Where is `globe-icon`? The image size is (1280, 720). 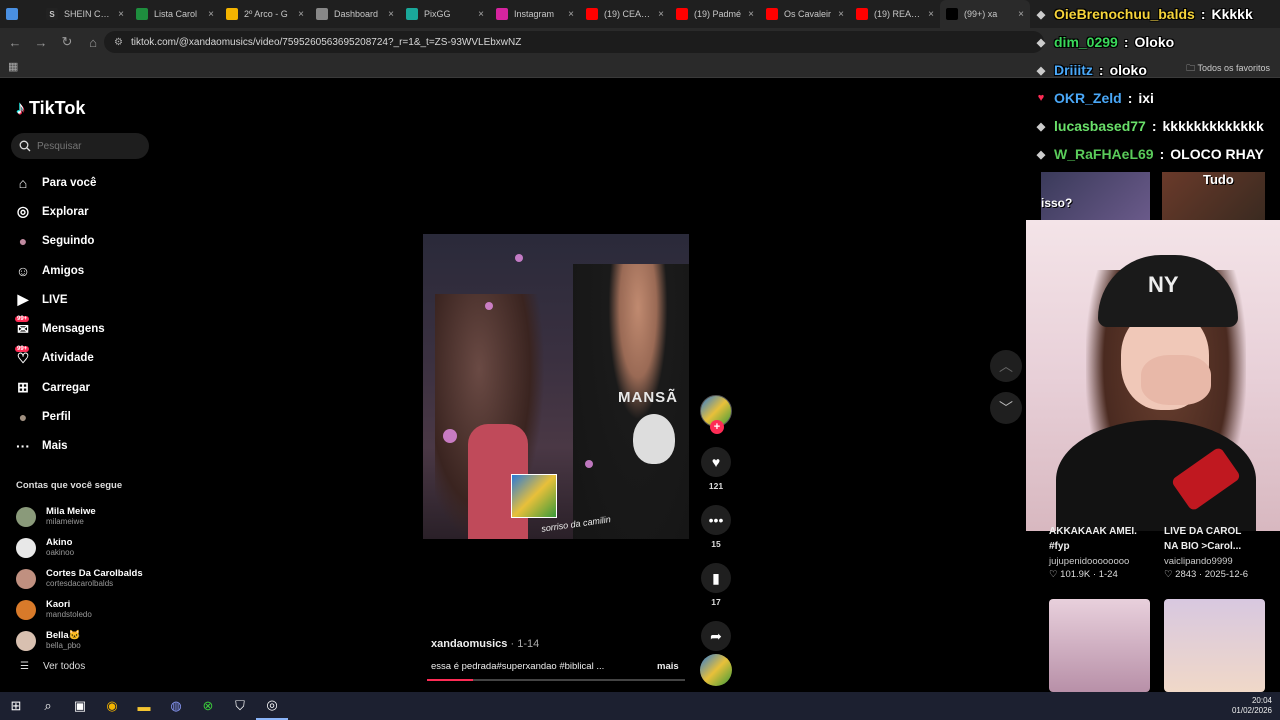 globe-icon is located at coordinates (322, 14).